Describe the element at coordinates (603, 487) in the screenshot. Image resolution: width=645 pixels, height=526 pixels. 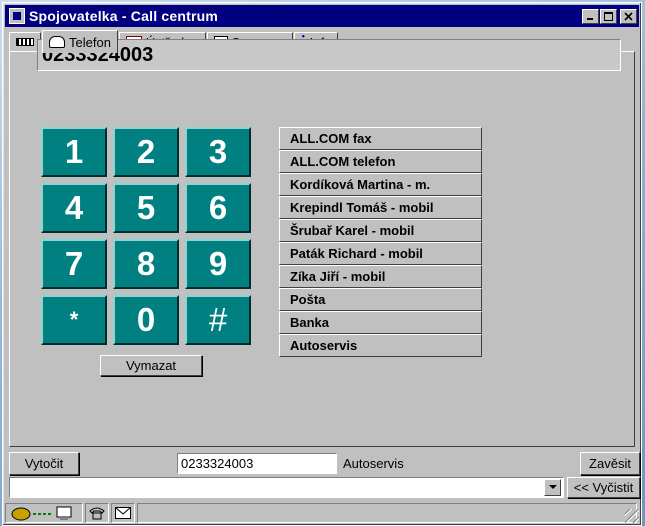
I see `clear-log-button: << Vyčistit` at that location.